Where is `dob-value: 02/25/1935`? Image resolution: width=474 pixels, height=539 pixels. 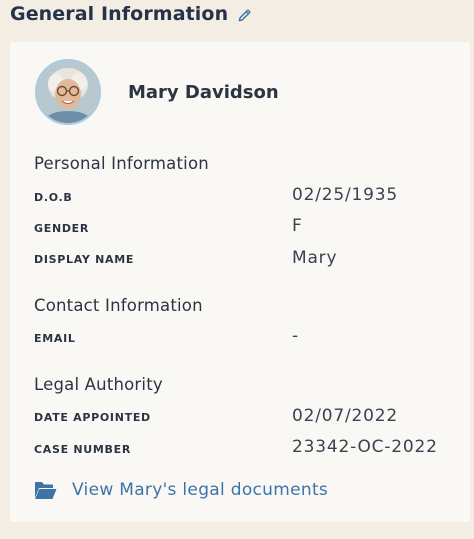
dob-value: 02/25/1935 is located at coordinates (345, 195).